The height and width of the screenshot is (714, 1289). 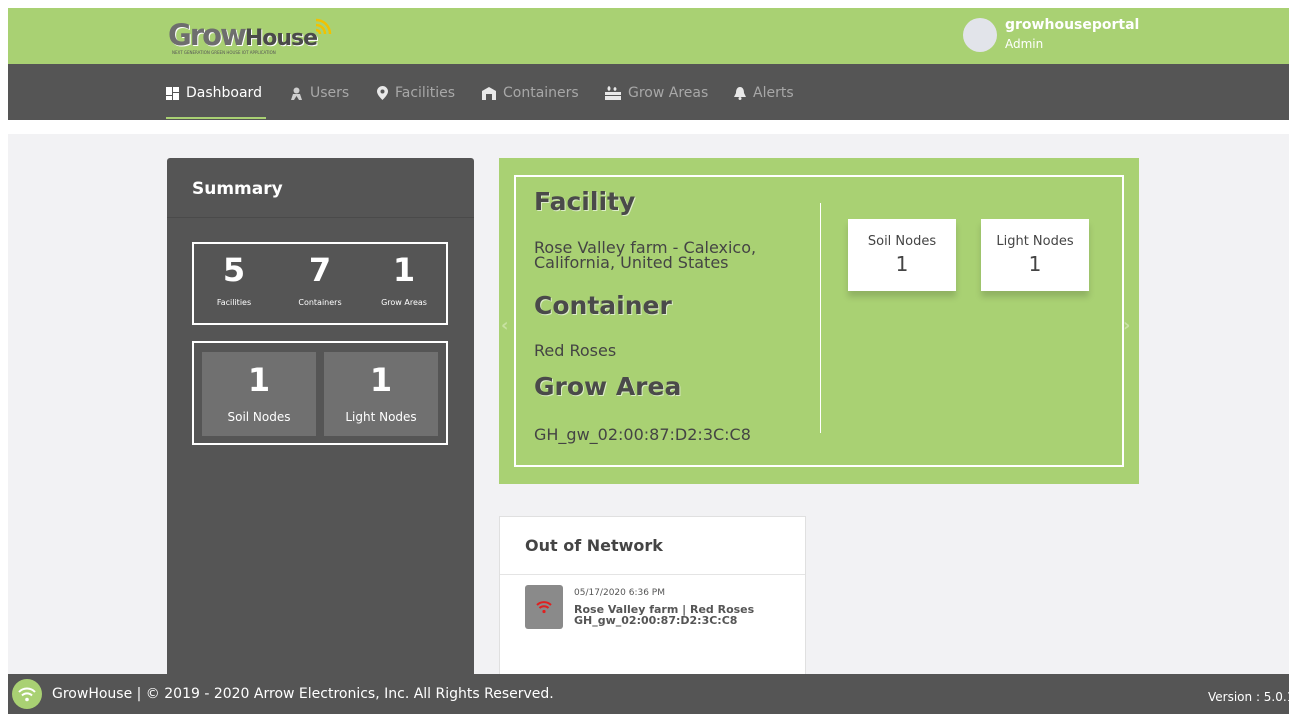 What do you see at coordinates (608, 386) in the screenshot?
I see `grow-area-heading: Grow Area` at bounding box center [608, 386].